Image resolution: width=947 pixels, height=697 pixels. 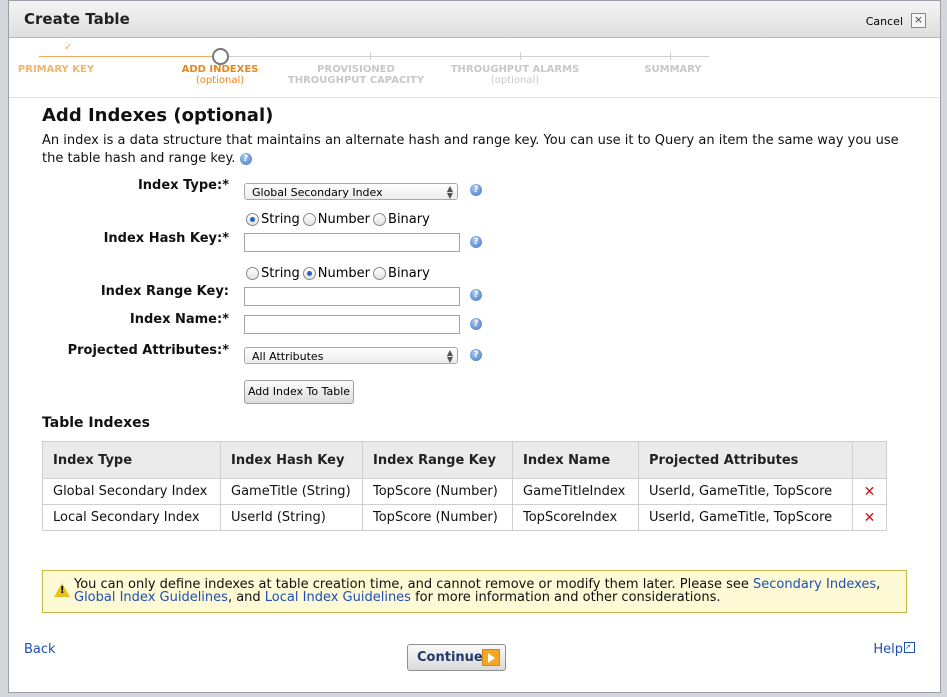 I want to click on projected-attributes-value: All Attributes, so click(x=288, y=356).